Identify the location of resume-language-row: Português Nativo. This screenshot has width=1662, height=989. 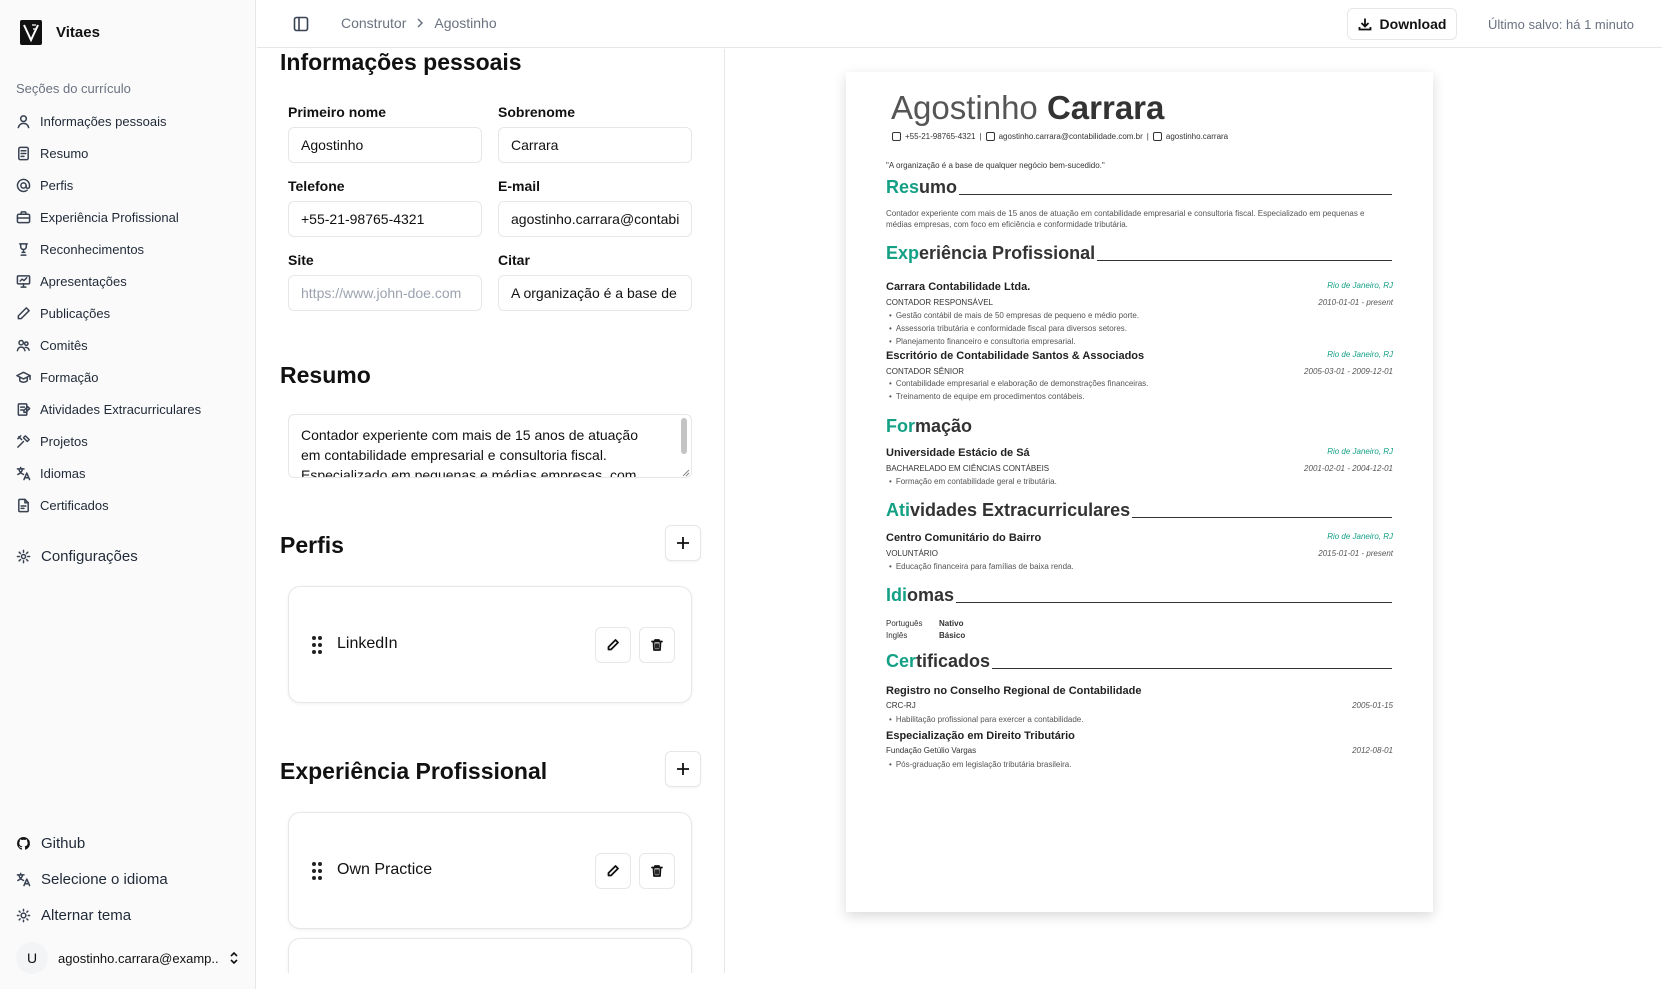
(924, 623).